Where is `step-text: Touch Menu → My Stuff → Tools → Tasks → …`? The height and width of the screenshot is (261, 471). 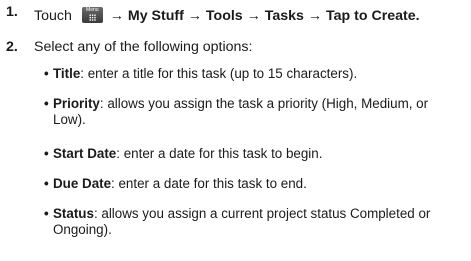
step-text: Touch Menu → My Stuff → Tools → Tasks → … is located at coordinates (227, 14).